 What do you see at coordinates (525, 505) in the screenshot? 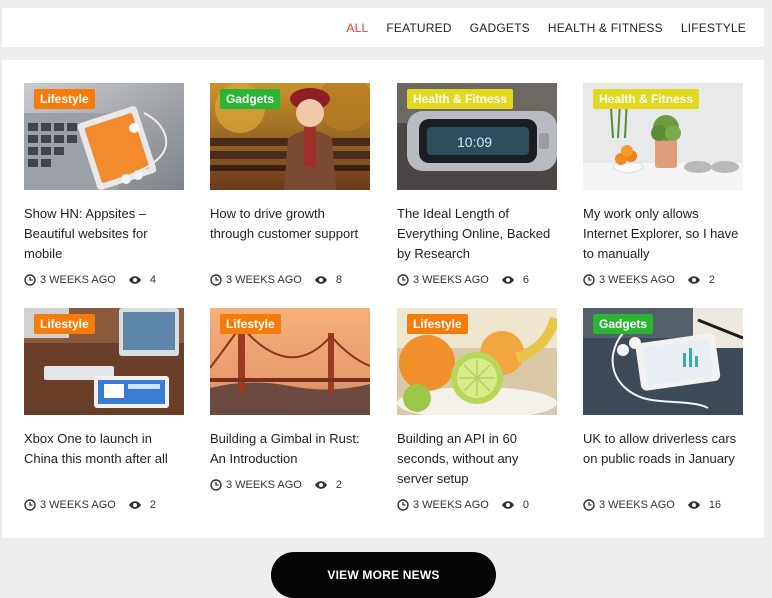
I see `view-count: 0` at bounding box center [525, 505].